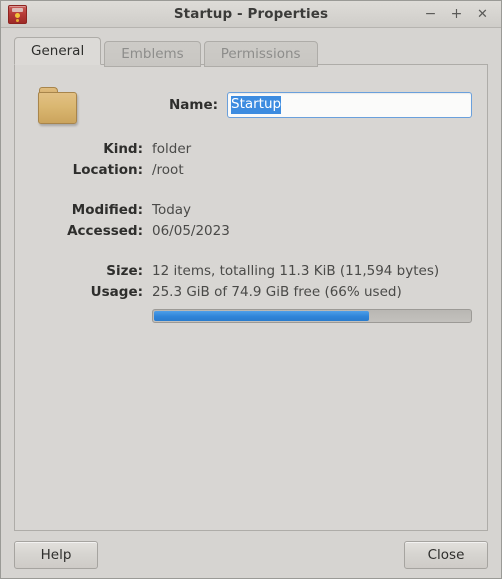  What do you see at coordinates (58, 51) in the screenshot?
I see `tab-general: General` at bounding box center [58, 51].